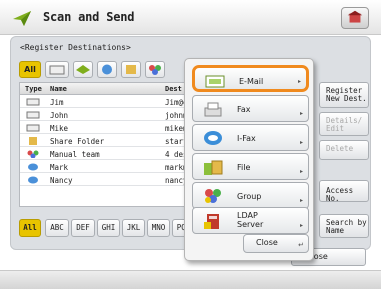 This screenshot has width=381, height=289. I want to click on page-title: Scan and Send, so click(89, 17).